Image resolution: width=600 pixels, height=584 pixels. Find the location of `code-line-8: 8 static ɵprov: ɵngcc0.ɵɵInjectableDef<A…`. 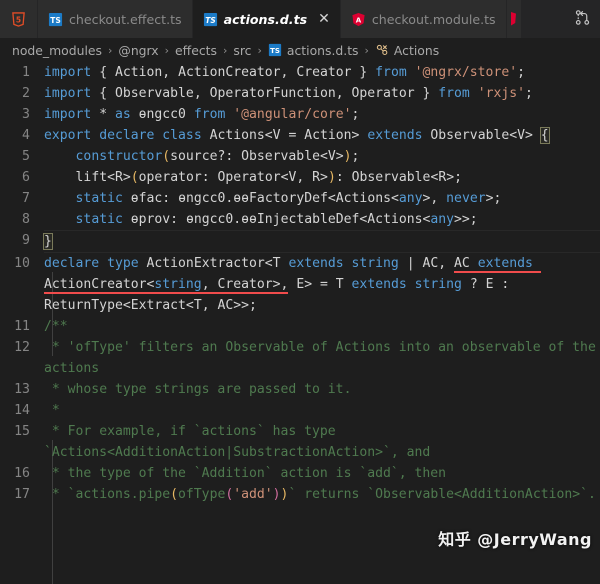

code-line-8: 8 static ɵprov: ɵngcc0.ɵɵInjectableDef<A… is located at coordinates (300, 219).